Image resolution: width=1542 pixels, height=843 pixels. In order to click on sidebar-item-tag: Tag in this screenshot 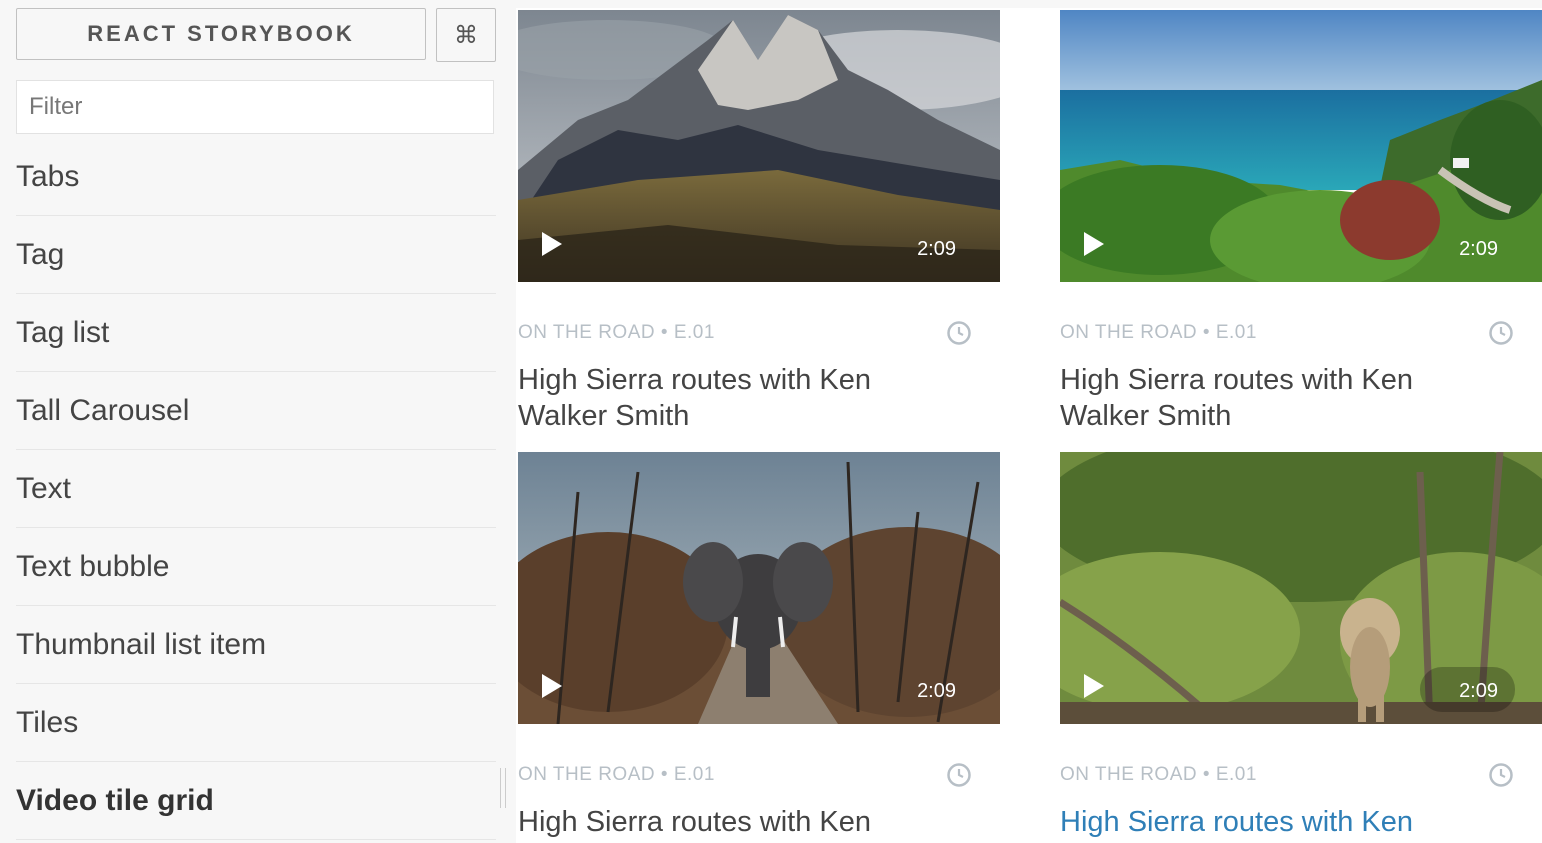, I will do `click(256, 255)`.